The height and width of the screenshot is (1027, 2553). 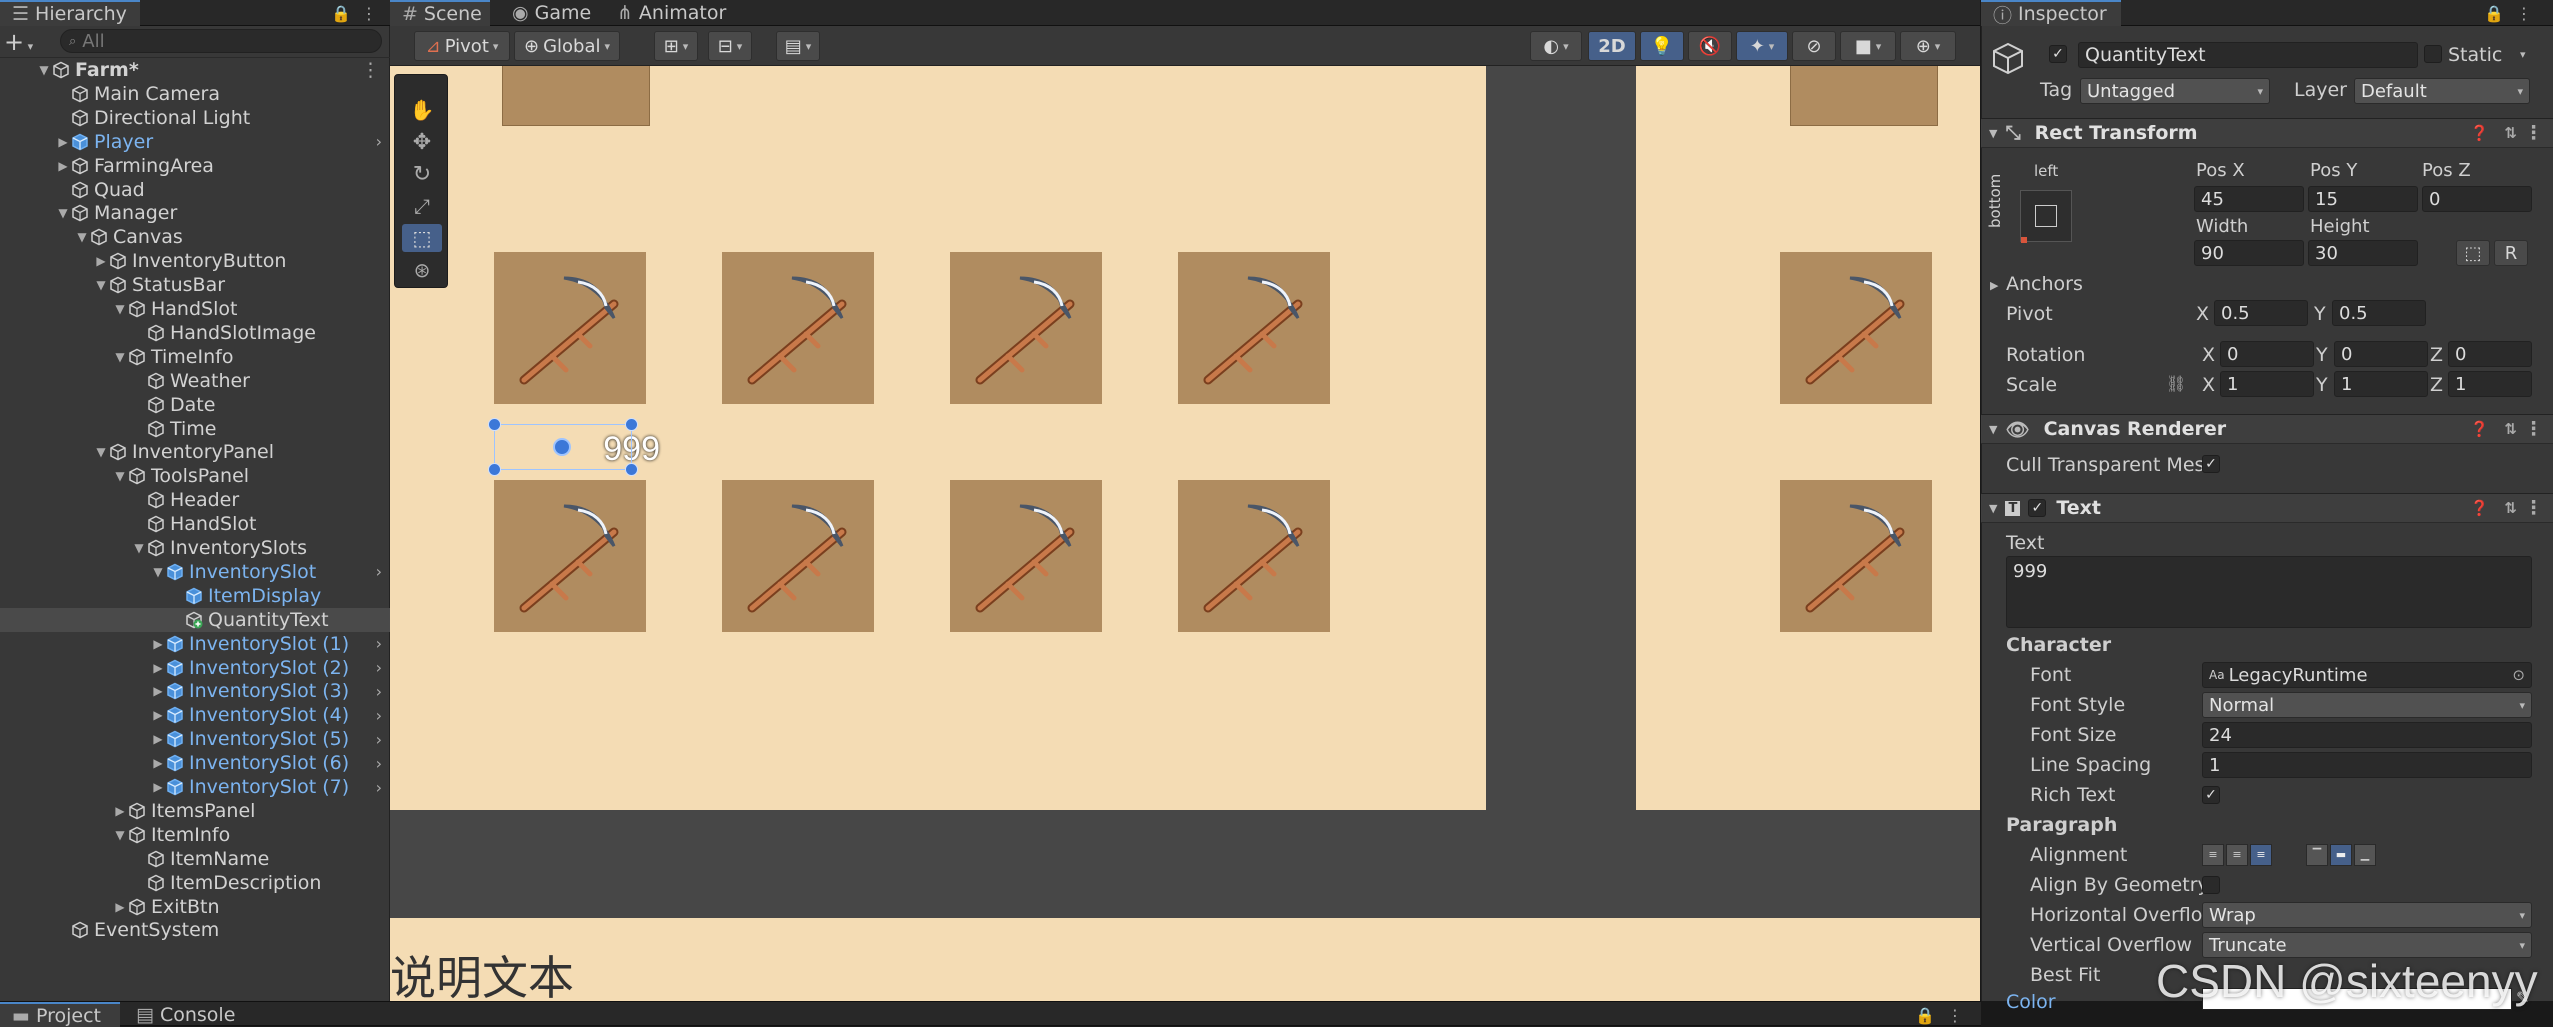 What do you see at coordinates (195, 572) in the screenshot?
I see `hierarchy-row: ▼ InventorySlot ›` at bounding box center [195, 572].